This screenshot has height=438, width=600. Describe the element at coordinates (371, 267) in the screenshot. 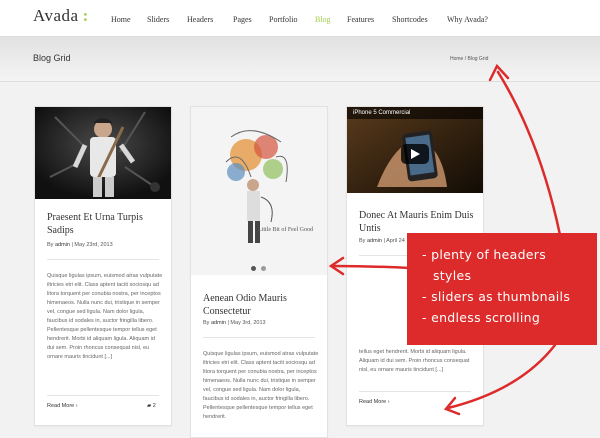

I see `arrow-to-sliders` at that location.